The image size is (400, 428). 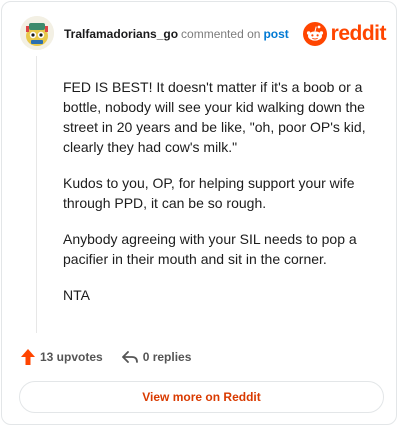 What do you see at coordinates (28, 357) in the screenshot?
I see `upvote-arrow-icon` at bounding box center [28, 357].